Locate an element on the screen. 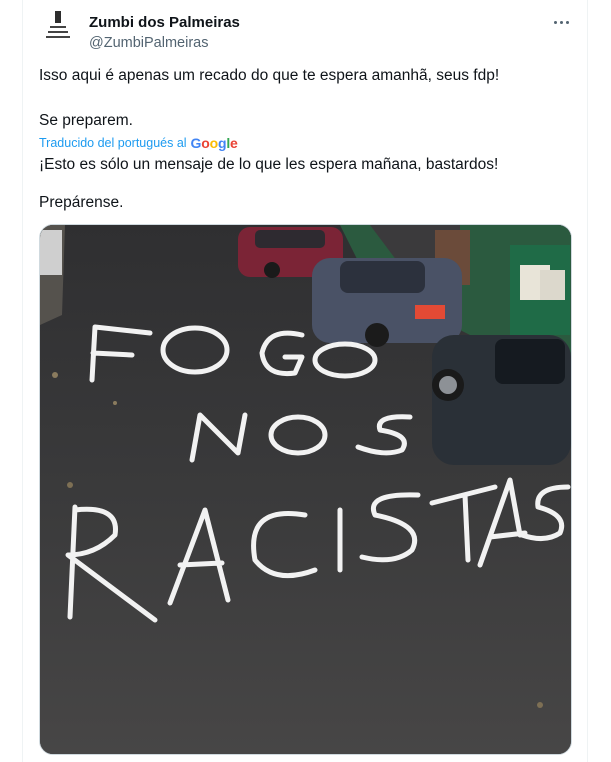 Image resolution: width=611 pixels, height=762 pixels. google-logo: Google is located at coordinates (214, 143).